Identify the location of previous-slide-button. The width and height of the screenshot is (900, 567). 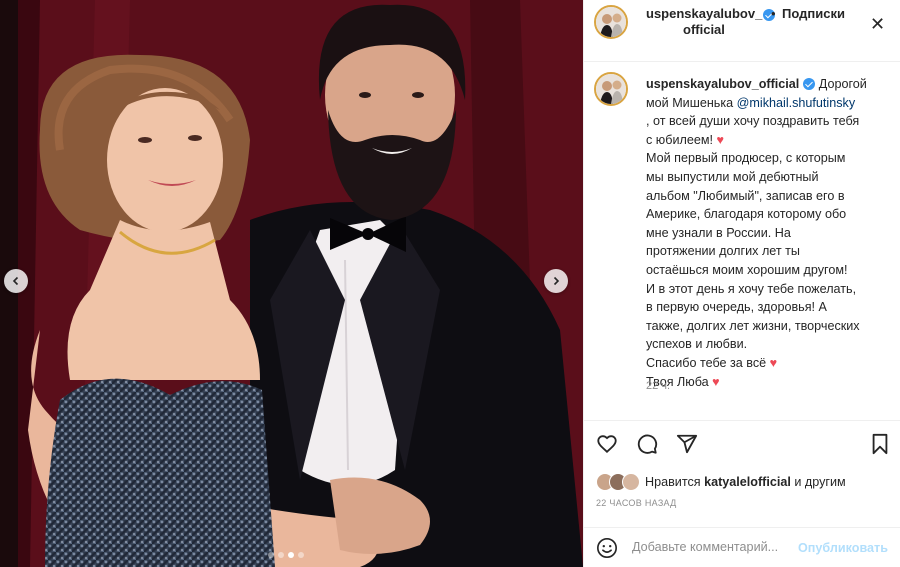
(16, 281).